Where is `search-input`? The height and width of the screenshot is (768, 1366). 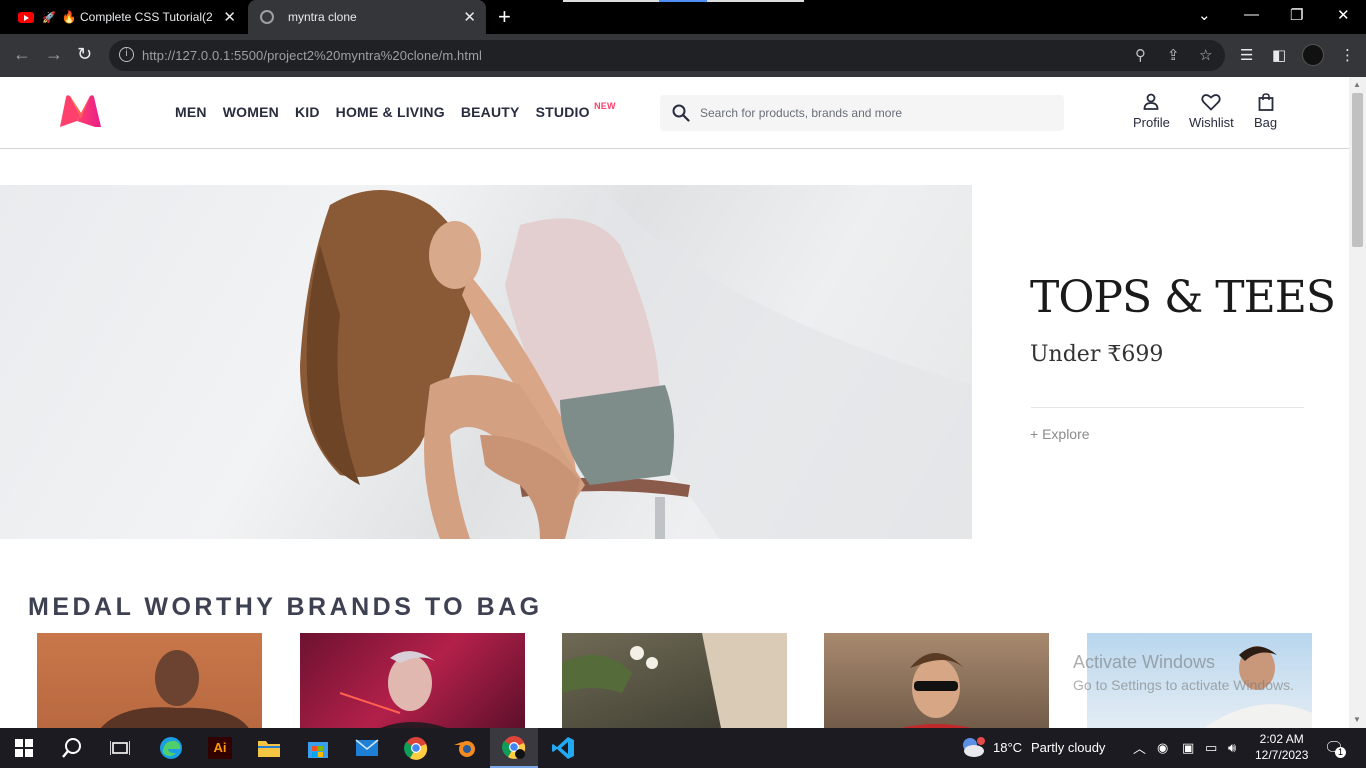
search-input is located at coordinates (875, 113).